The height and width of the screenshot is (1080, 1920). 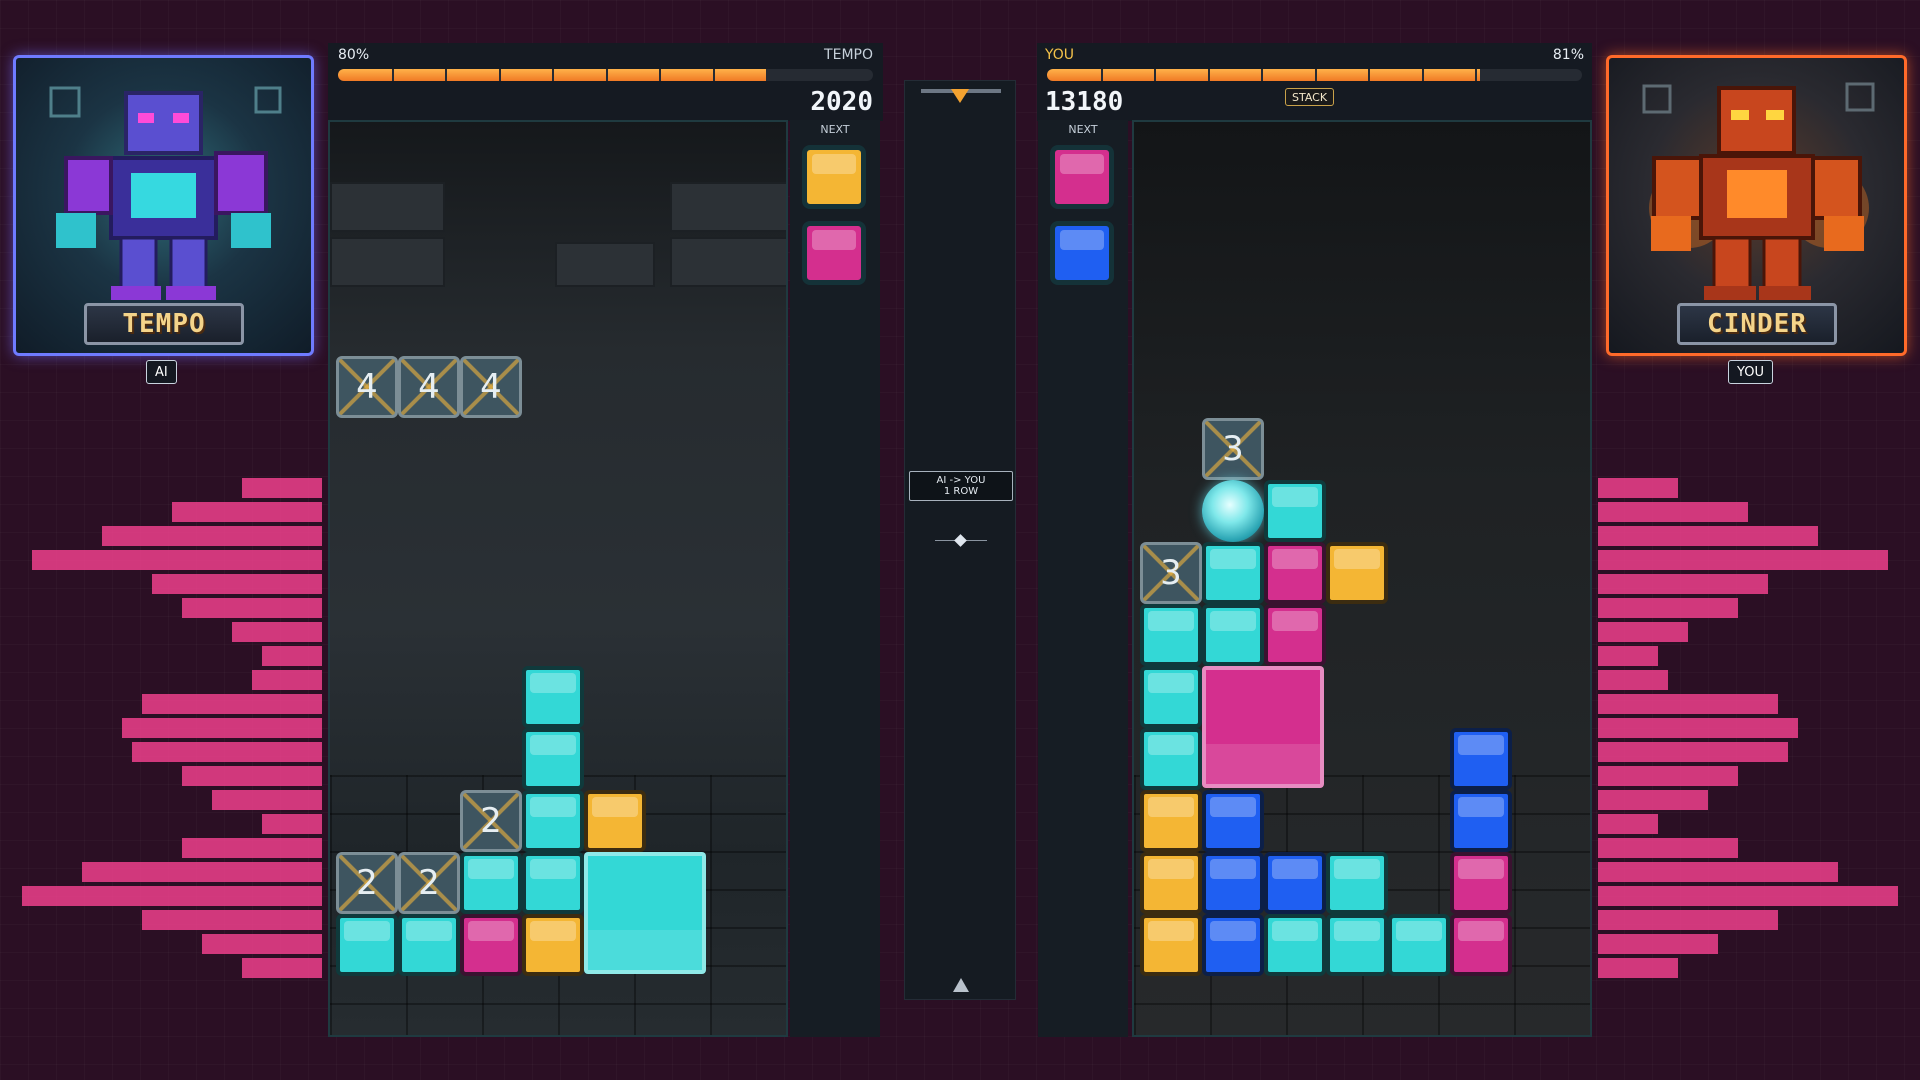 What do you see at coordinates (834, 253) in the screenshot?
I see `ai-next-piece` at bounding box center [834, 253].